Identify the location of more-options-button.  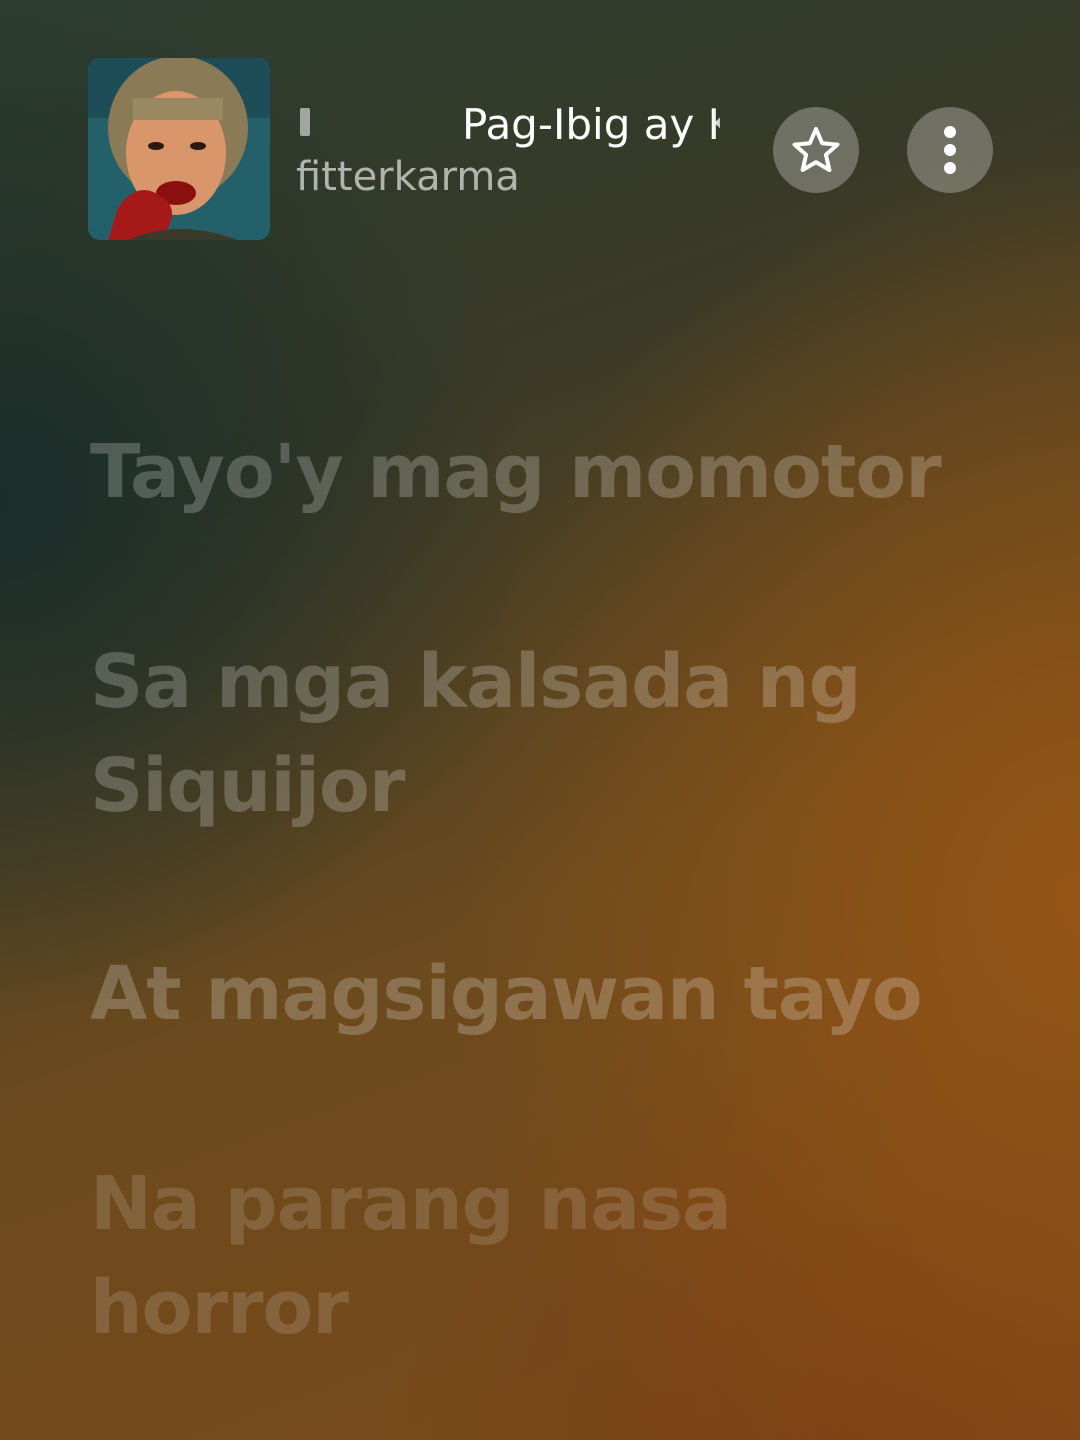
(950, 150).